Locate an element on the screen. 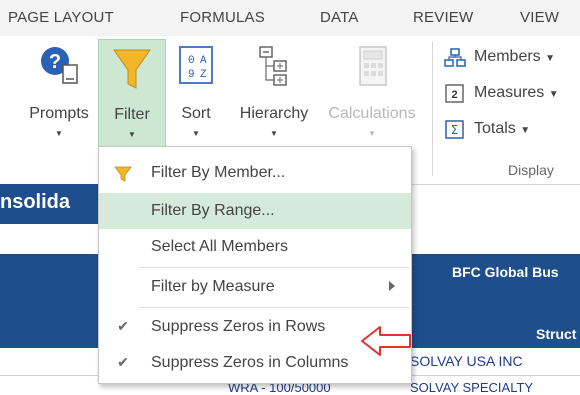 The height and width of the screenshot is (395, 580). filter-label: Filter is located at coordinates (132, 114).